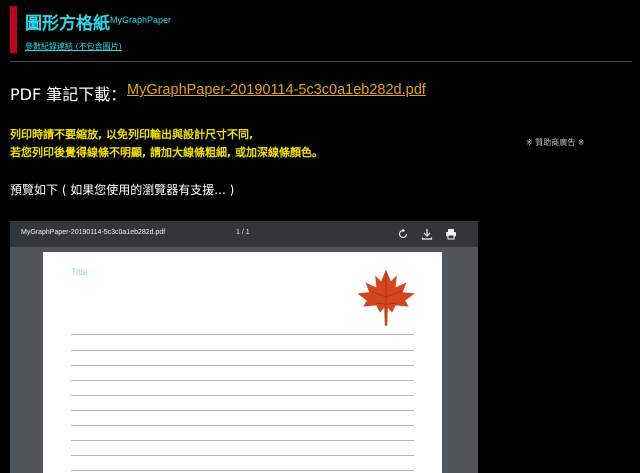 This screenshot has height=473, width=640. I want to click on print-icon, so click(451, 234).